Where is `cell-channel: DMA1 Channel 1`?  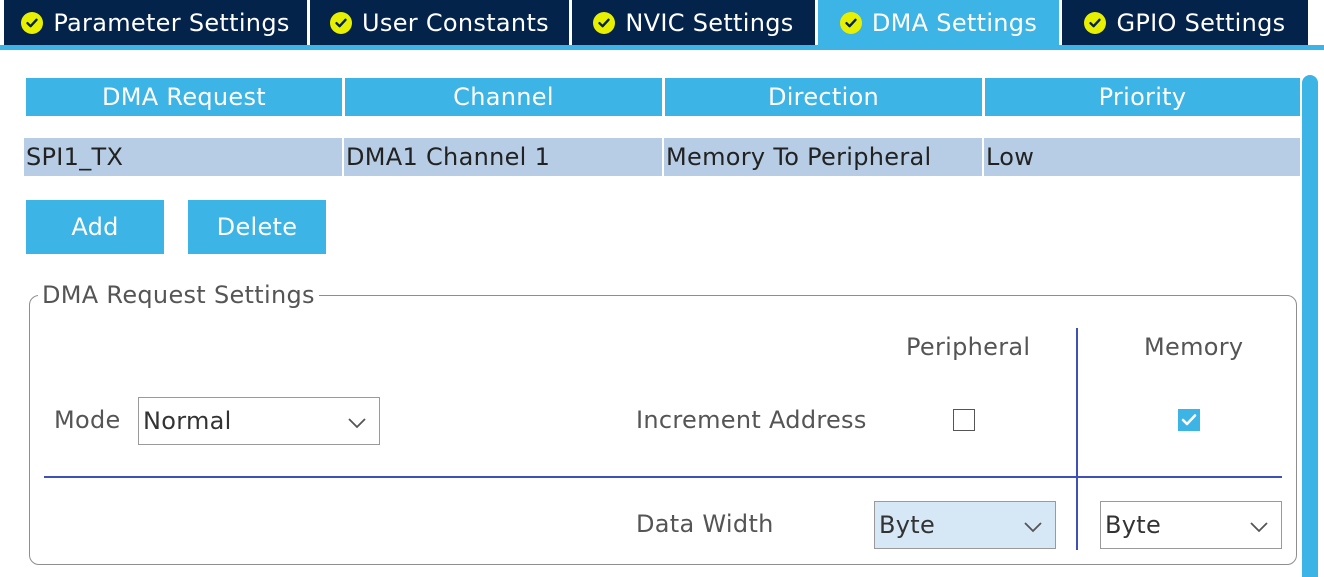
cell-channel: DMA1 Channel 1 is located at coordinates (503, 157).